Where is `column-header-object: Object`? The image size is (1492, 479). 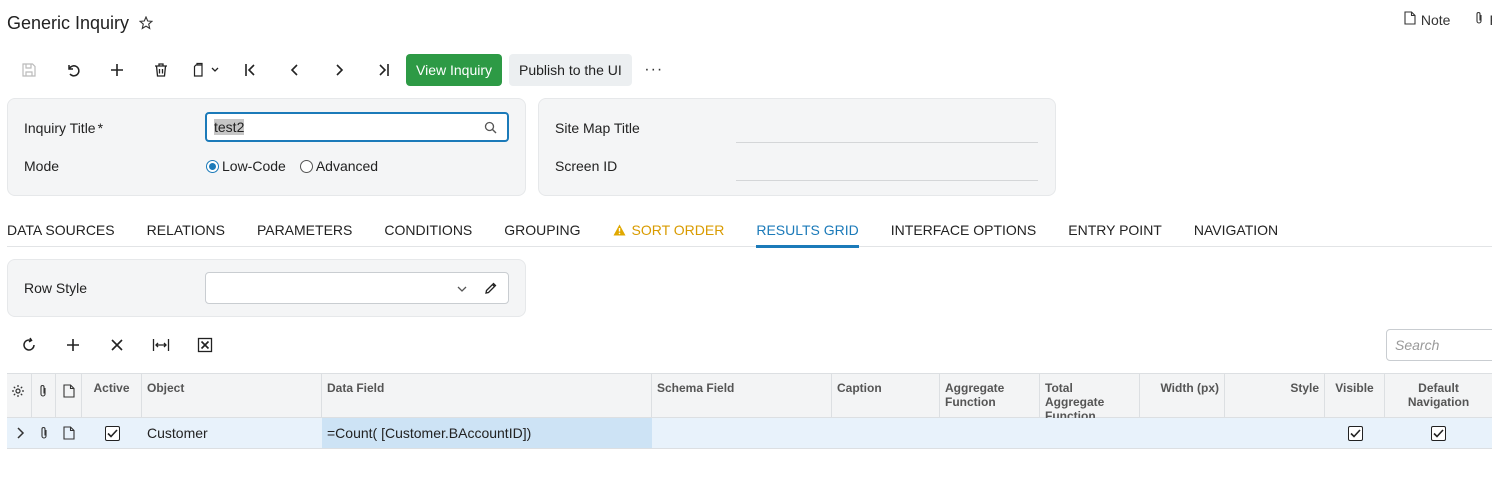
column-header-object: Object is located at coordinates (232, 395).